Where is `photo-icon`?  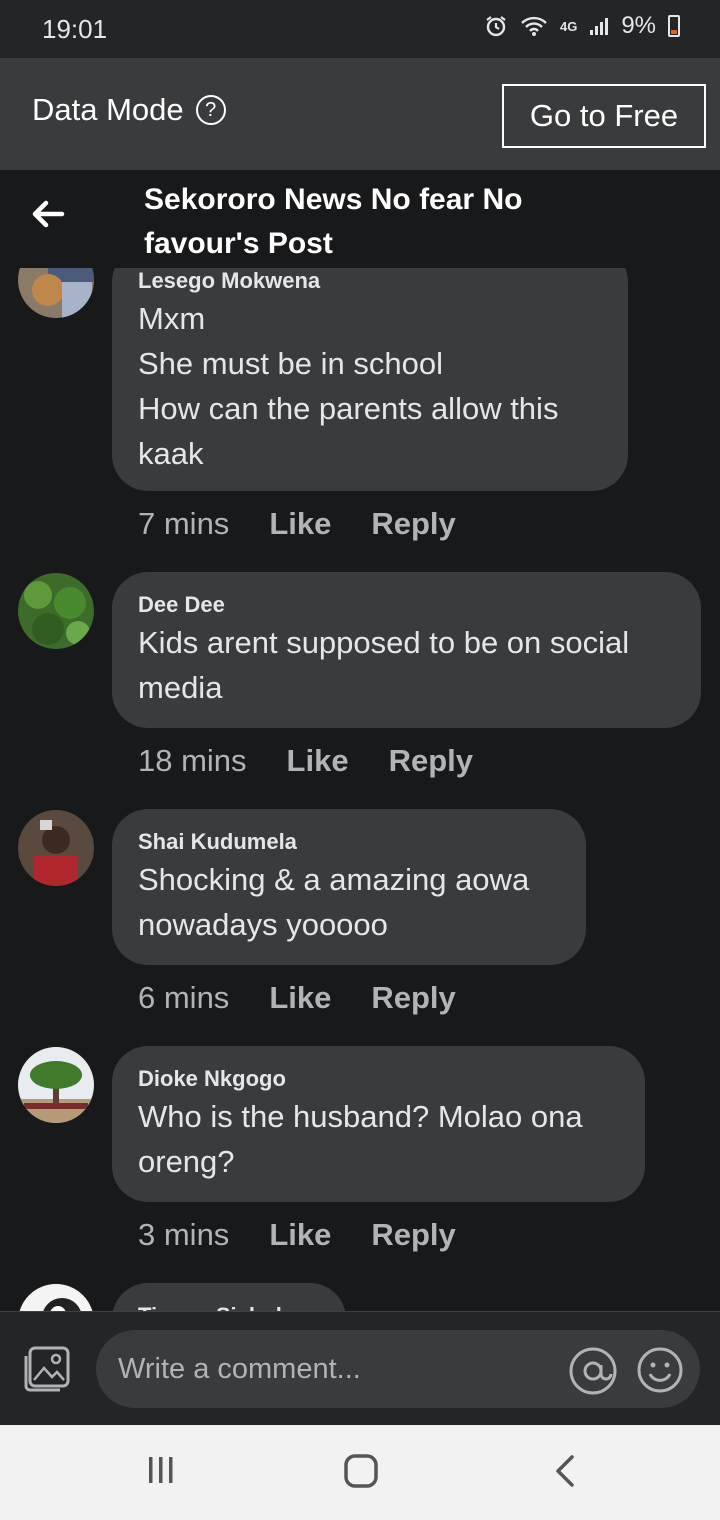 photo-icon is located at coordinates (47, 1369).